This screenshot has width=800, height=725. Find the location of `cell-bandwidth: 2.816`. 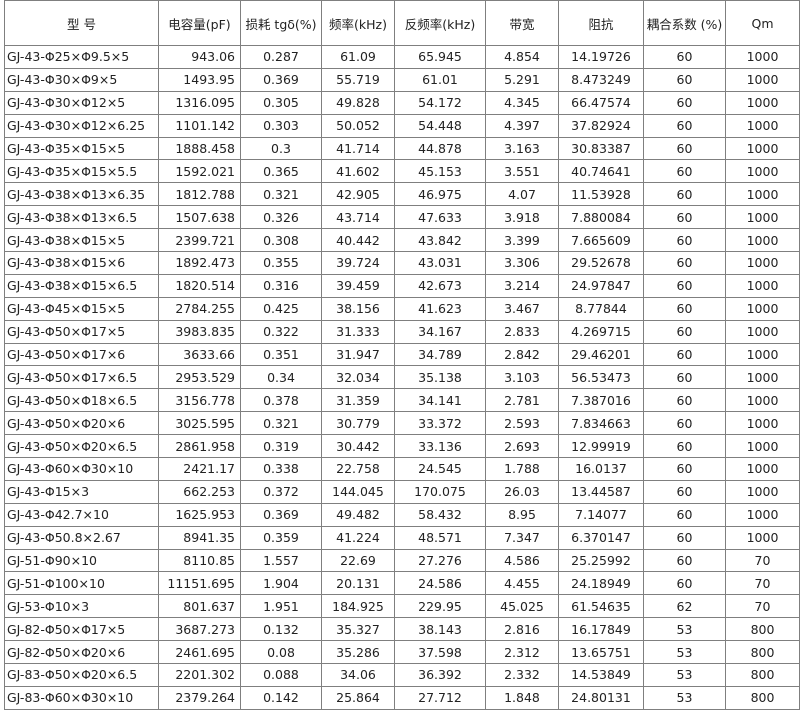

cell-bandwidth: 2.816 is located at coordinates (522, 629).